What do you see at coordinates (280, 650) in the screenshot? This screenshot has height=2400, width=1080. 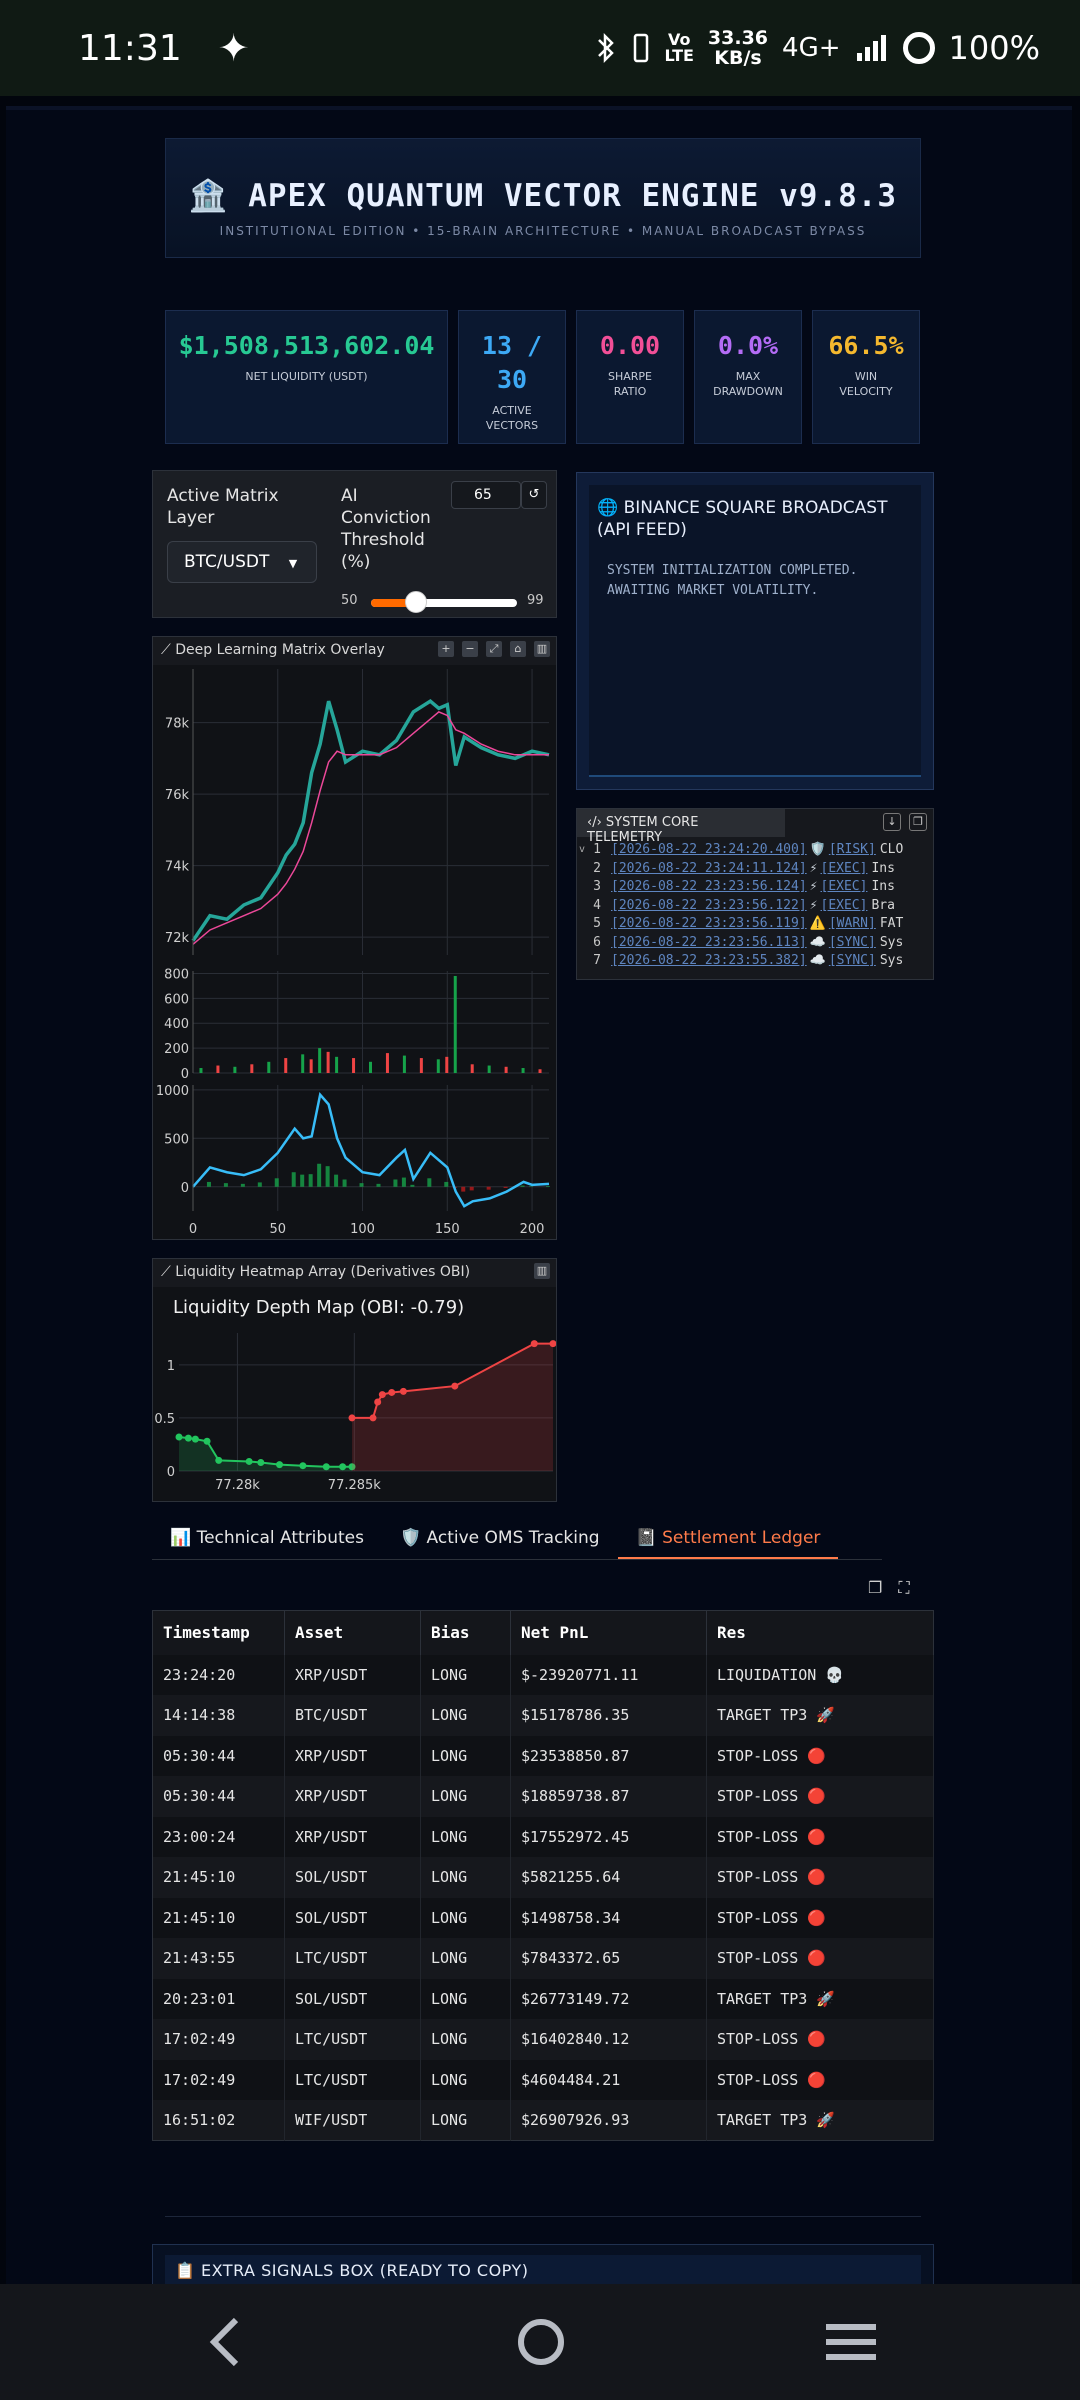 I see `chart-title: Deep Learning Matrix Overlay` at bounding box center [280, 650].